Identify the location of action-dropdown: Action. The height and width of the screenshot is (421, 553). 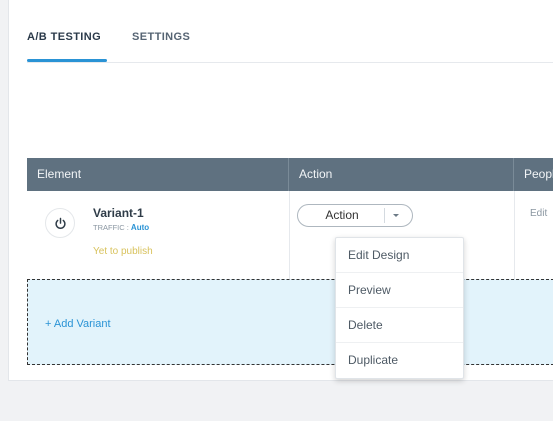
(355, 215).